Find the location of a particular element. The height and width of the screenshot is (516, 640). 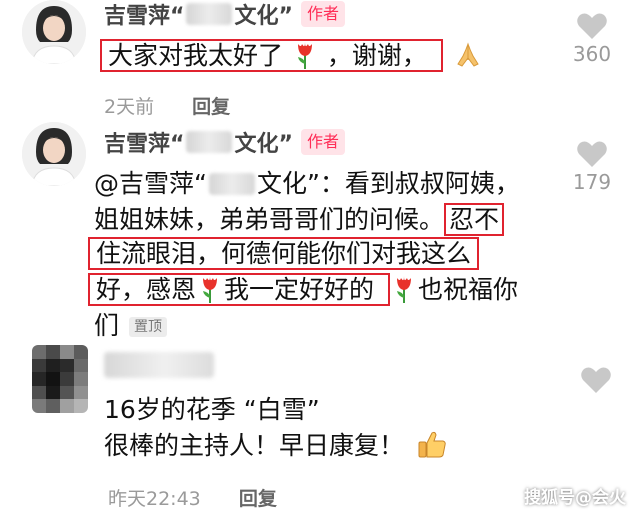

comment-text-part: 大家对我太好了 is located at coordinates (196, 55).